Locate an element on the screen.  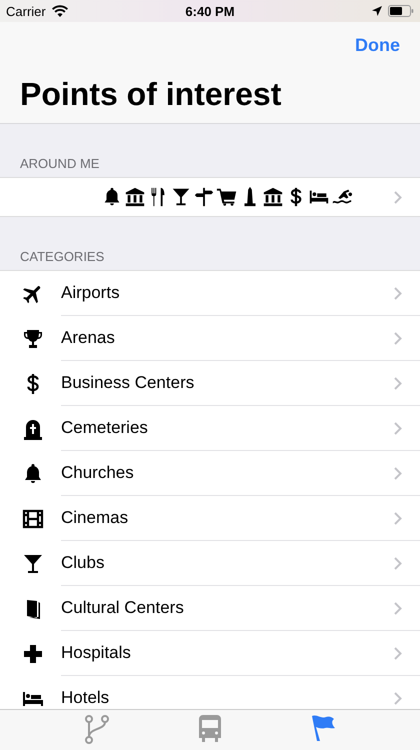
clock-time: 6:40 PM is located at coordinates (210, 11).